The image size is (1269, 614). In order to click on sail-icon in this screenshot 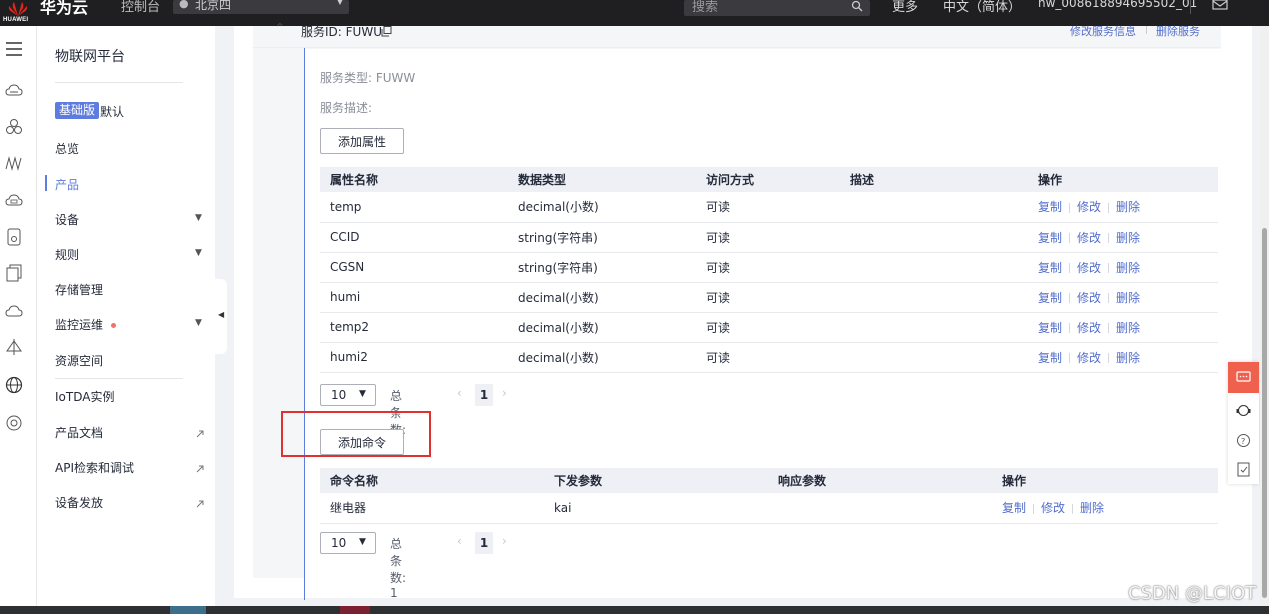, I will do `click(14, 347)`.